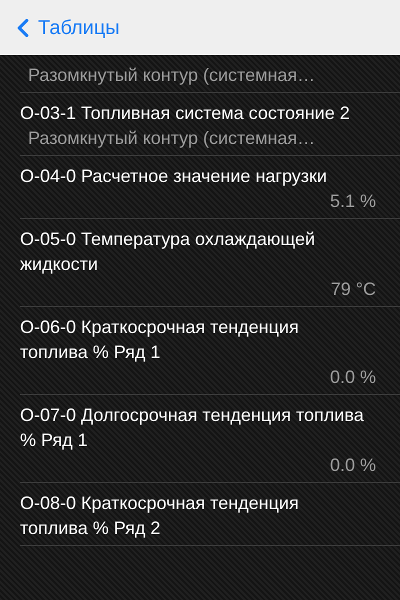 The height and width of the screenshot is (600, 400). What do you see at coordinates (168, 252) in the screenshot?
I see `row-title: О-05-0 Температура охлаждающей жидкости` at bounding box center [168, 252].